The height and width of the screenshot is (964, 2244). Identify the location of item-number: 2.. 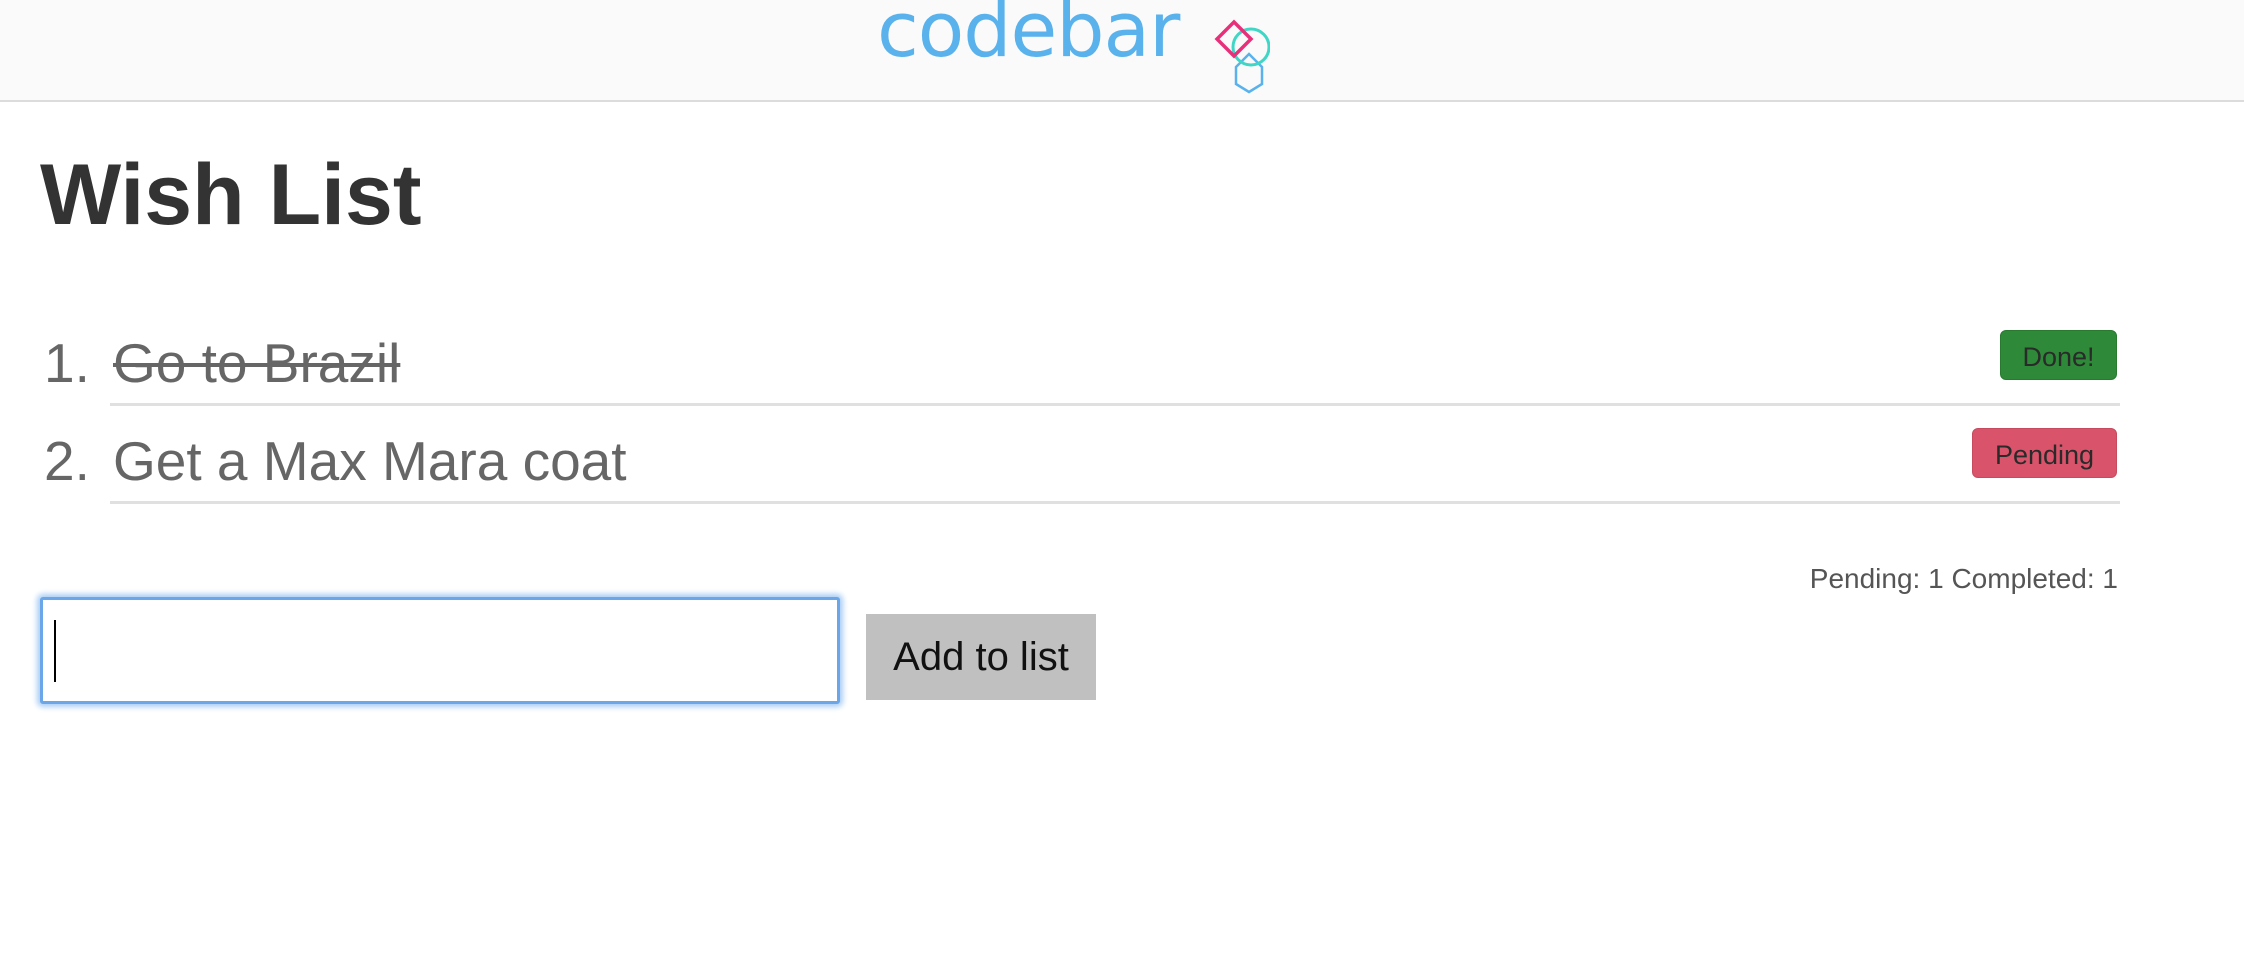
(67, 461).